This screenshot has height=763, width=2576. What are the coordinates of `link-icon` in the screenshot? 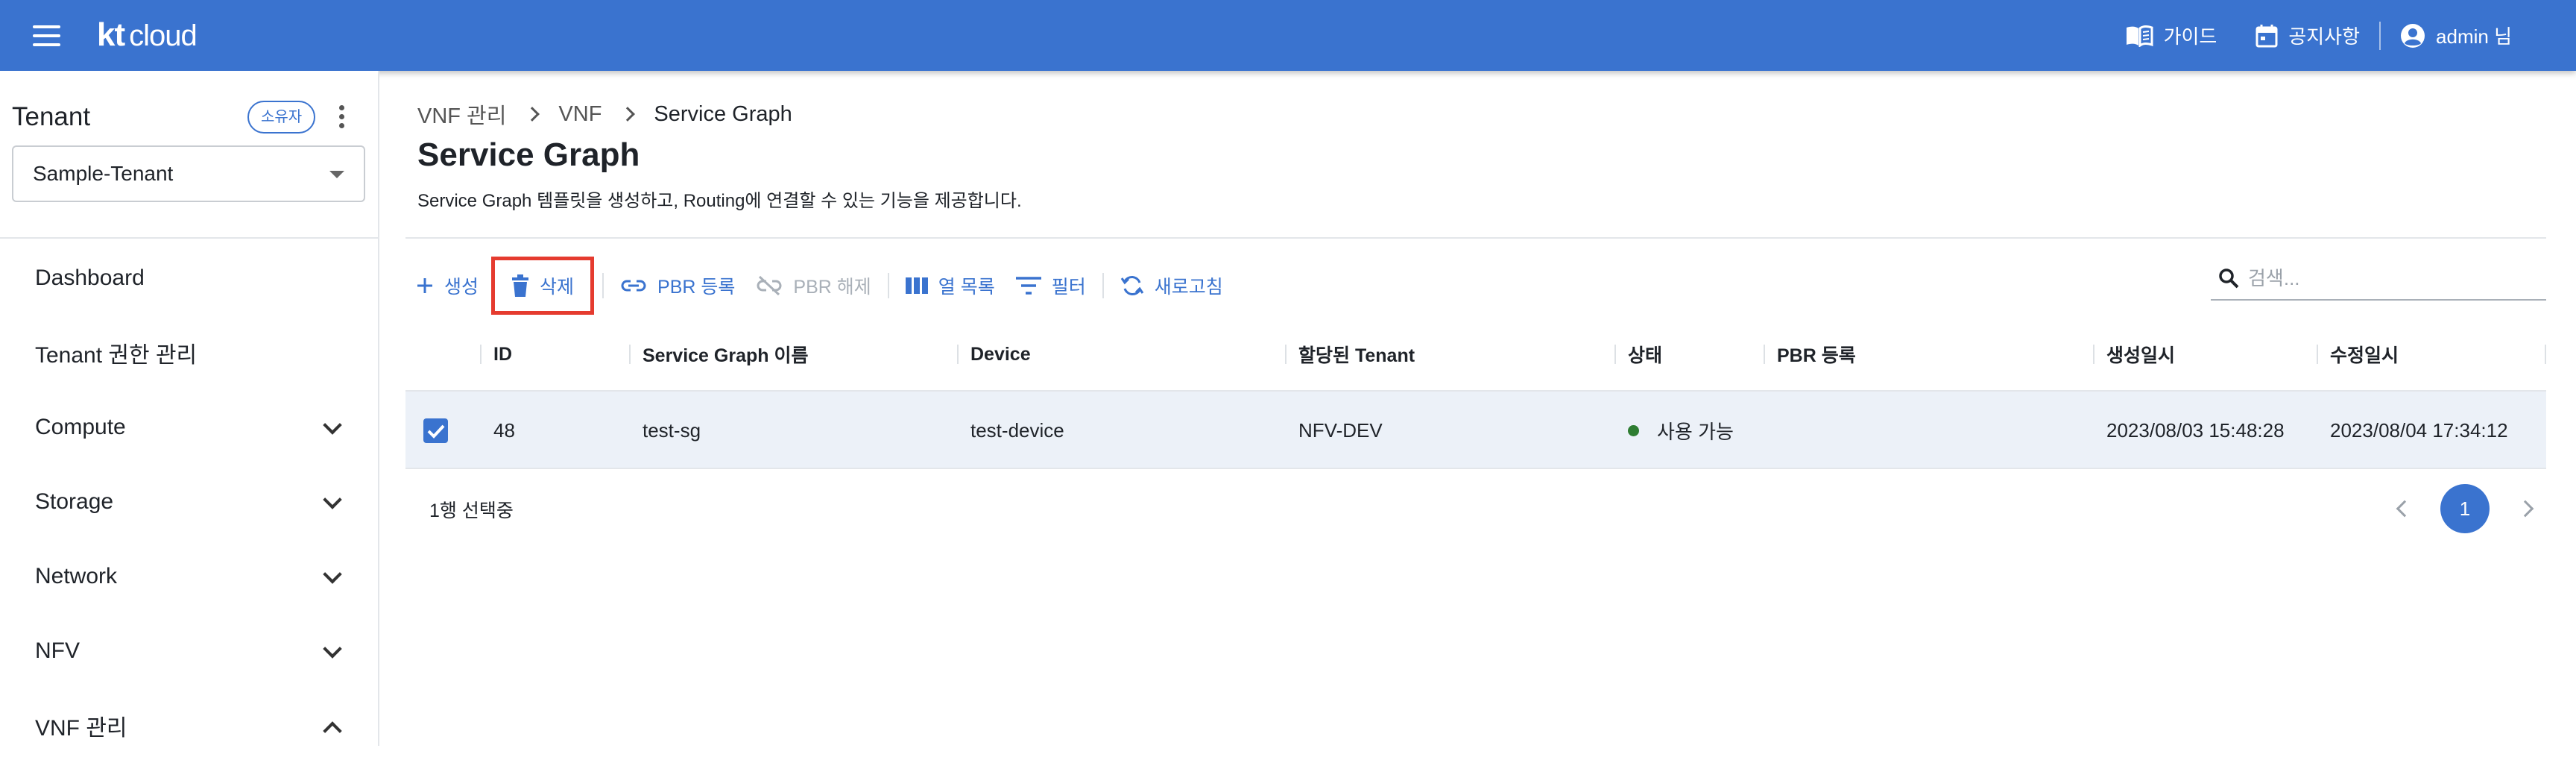 It's located at (633, 286).